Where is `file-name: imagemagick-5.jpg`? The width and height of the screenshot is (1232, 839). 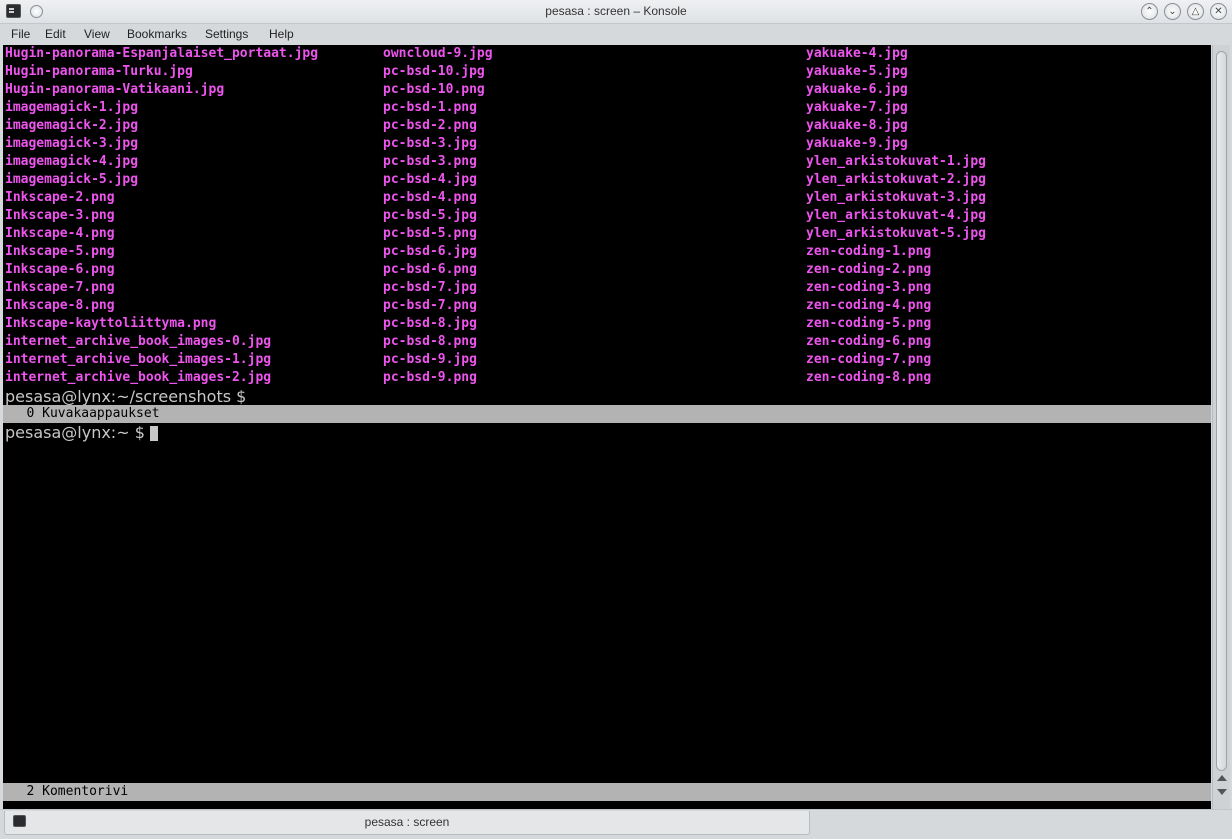 file-name: imagemagick-5.jpg is located at coordinates (72, 179).